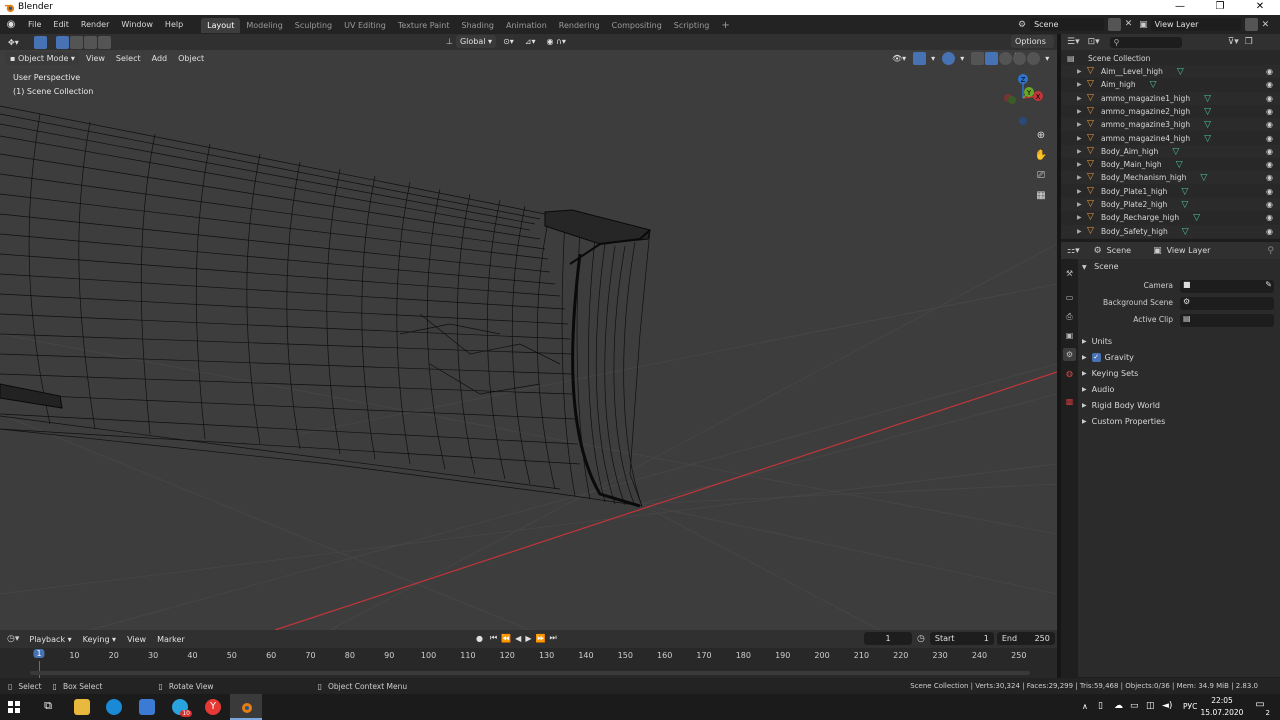  What do you see at coordinates (1069, 401) in the screenshot?
I see `texture-tab-icon: ▩` at bounding box center [1069, 401].